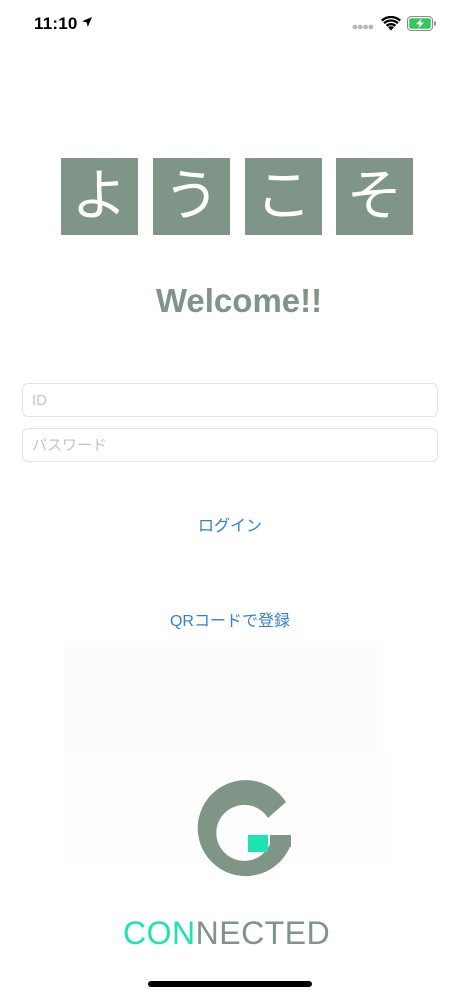 Image resolution: width=460 pixels, height=996 pixels. What do you see at coordinates (230, 619) in the screenshot?
I see `qr-register-button: QRコードで登録` at bounding box center [230, 619].